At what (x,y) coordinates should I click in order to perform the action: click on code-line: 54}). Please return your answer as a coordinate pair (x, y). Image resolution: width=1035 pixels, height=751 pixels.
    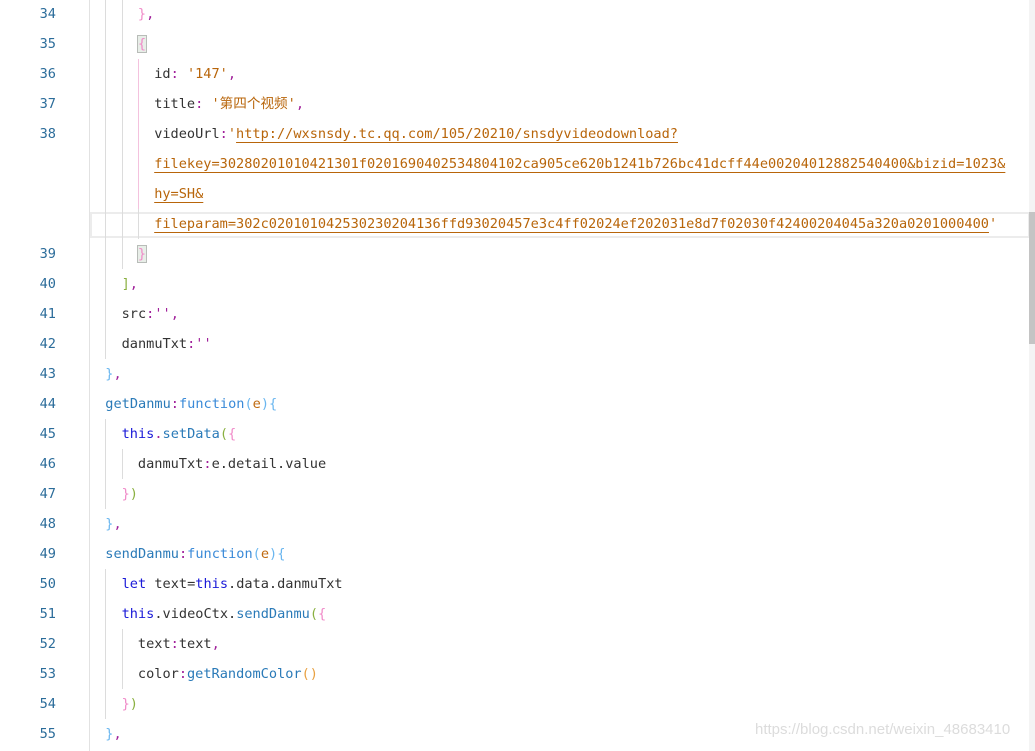
    Looking at the image, I should click on (514, 704).